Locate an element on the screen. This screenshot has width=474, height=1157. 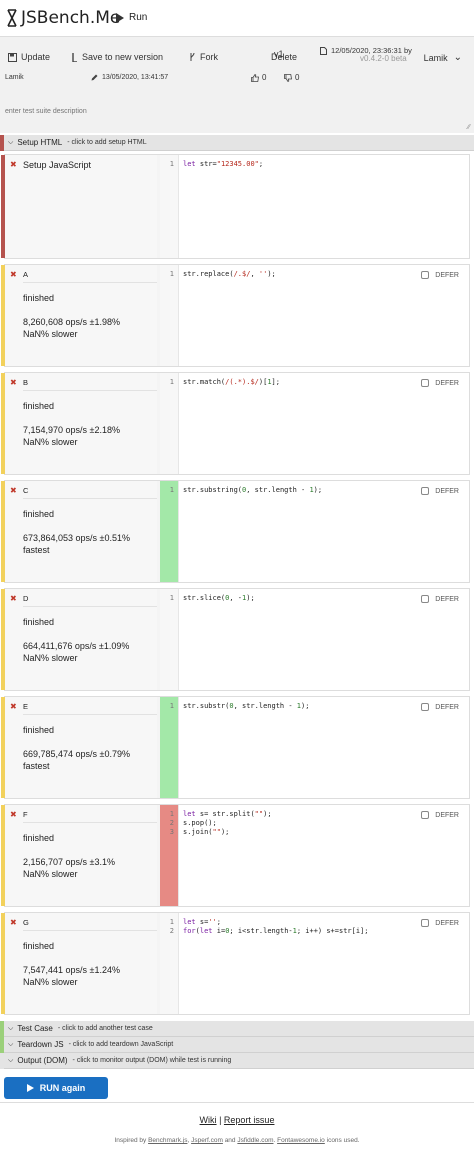
case-name: A is located at coordinates (25, 274).